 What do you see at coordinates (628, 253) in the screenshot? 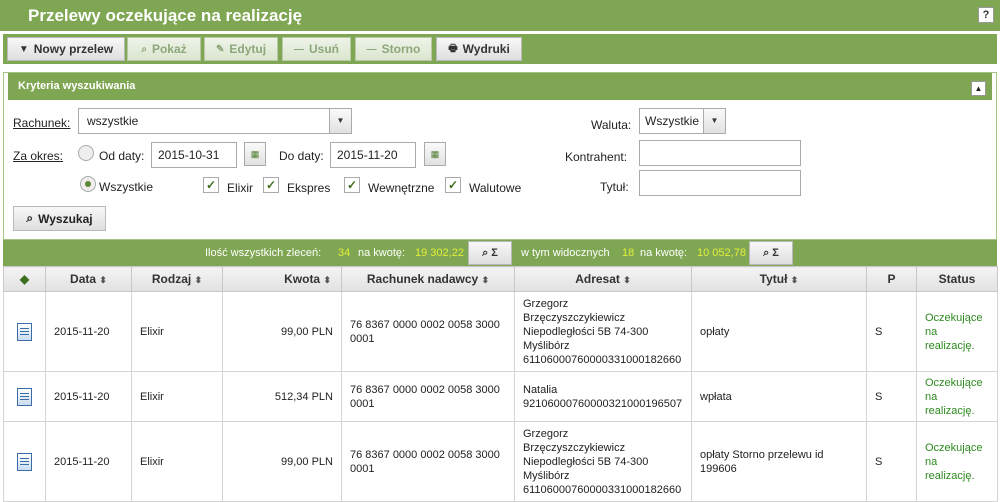
I see `visible-count: 18` at bounding box center [628, 253].